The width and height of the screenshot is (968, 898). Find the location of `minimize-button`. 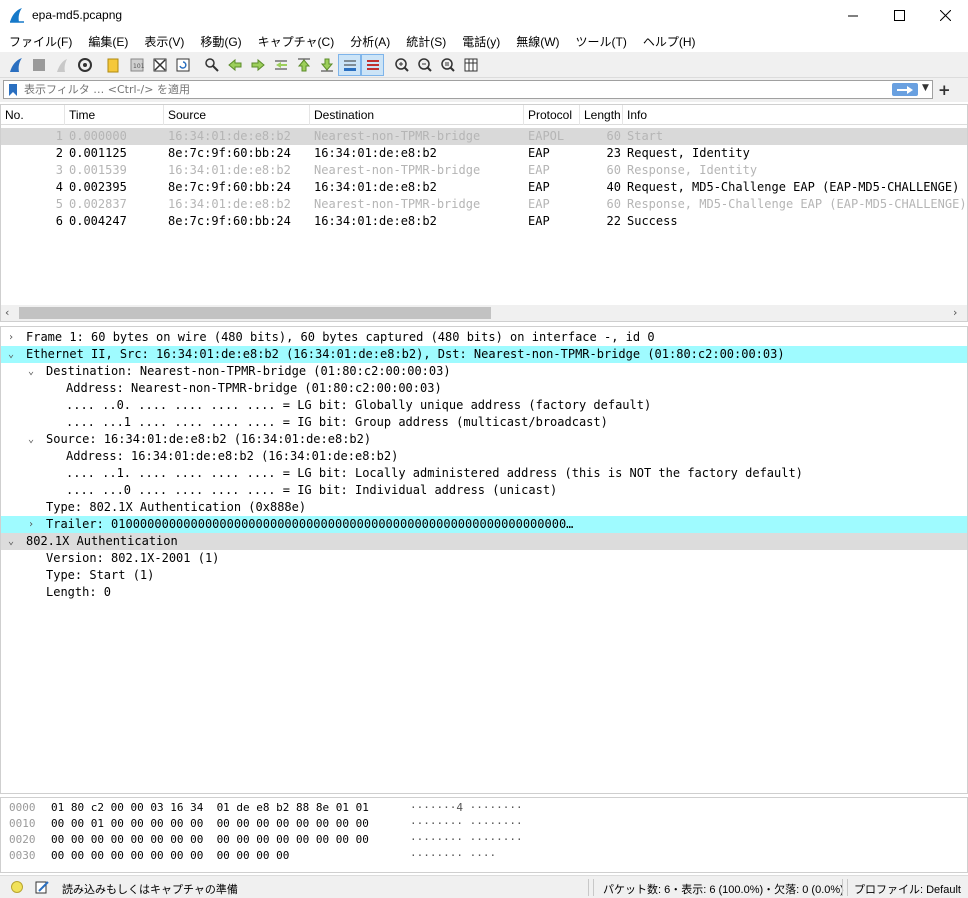

minimize-button is located at coordinates (853, 15).